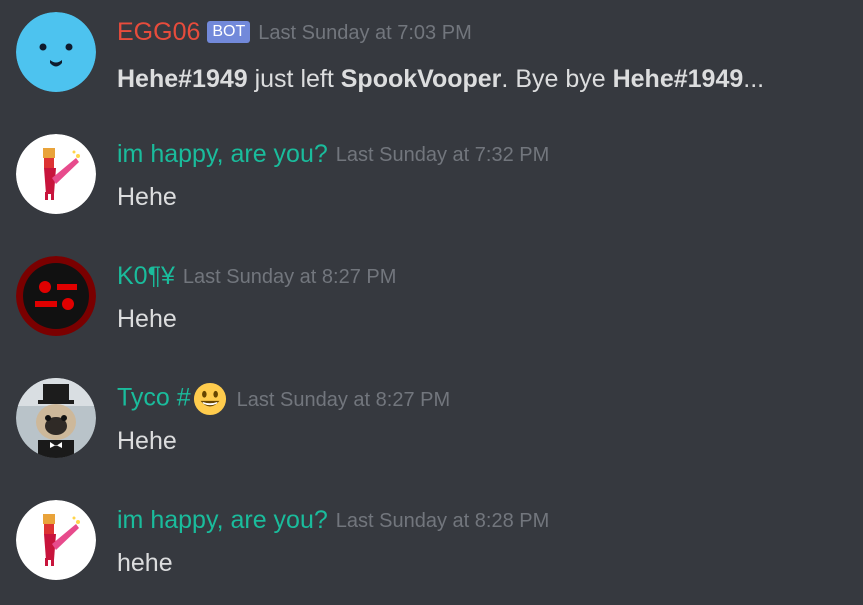 The image size is (863, 605). I want to click on smiley-emoji-icon, so click(209, 399).